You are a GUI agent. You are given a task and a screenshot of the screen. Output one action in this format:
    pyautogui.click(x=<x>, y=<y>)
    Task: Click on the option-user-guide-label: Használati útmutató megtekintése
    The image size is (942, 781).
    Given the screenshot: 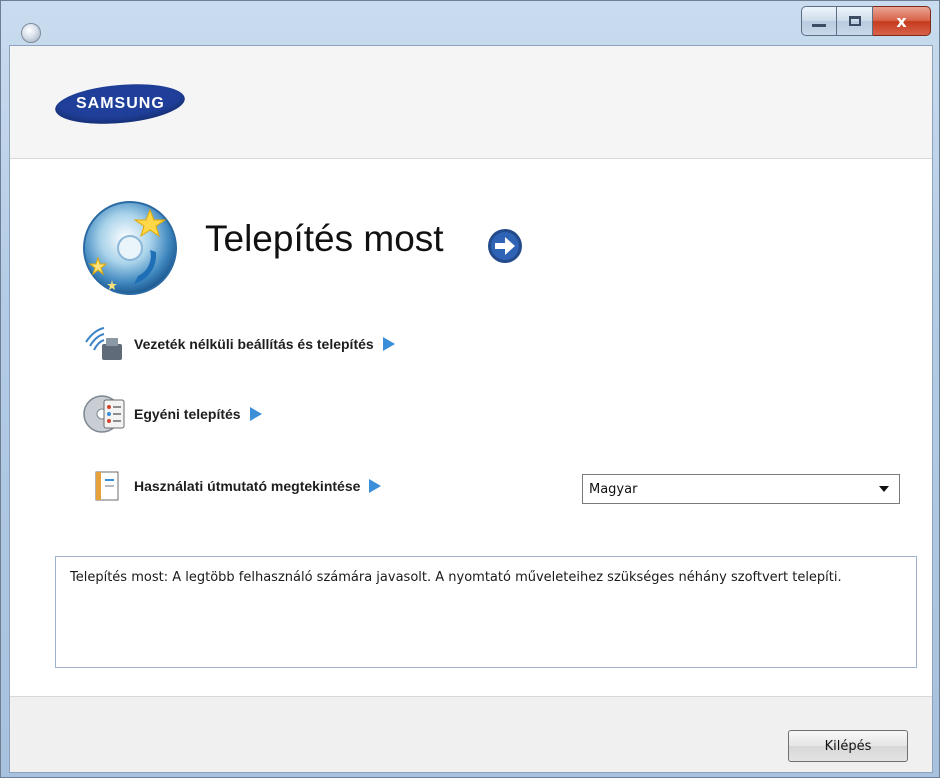 What is the action you would take?
    pyautogui.click(x=247, y=486)
    